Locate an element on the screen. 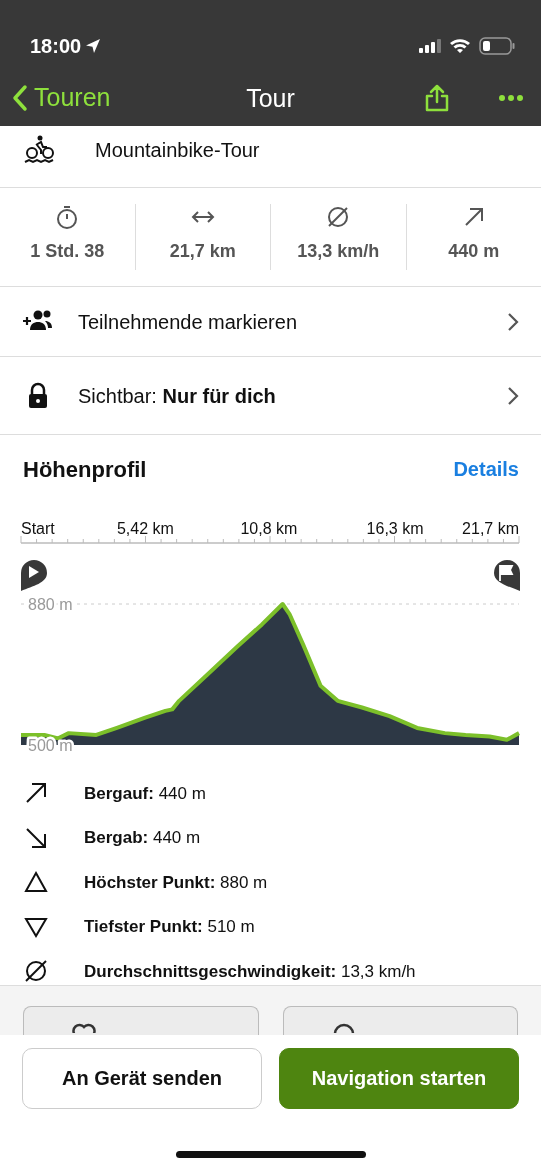 This screenshot has height=1170, width=541. triangle-up-icon is located at coordinates (36, 882).